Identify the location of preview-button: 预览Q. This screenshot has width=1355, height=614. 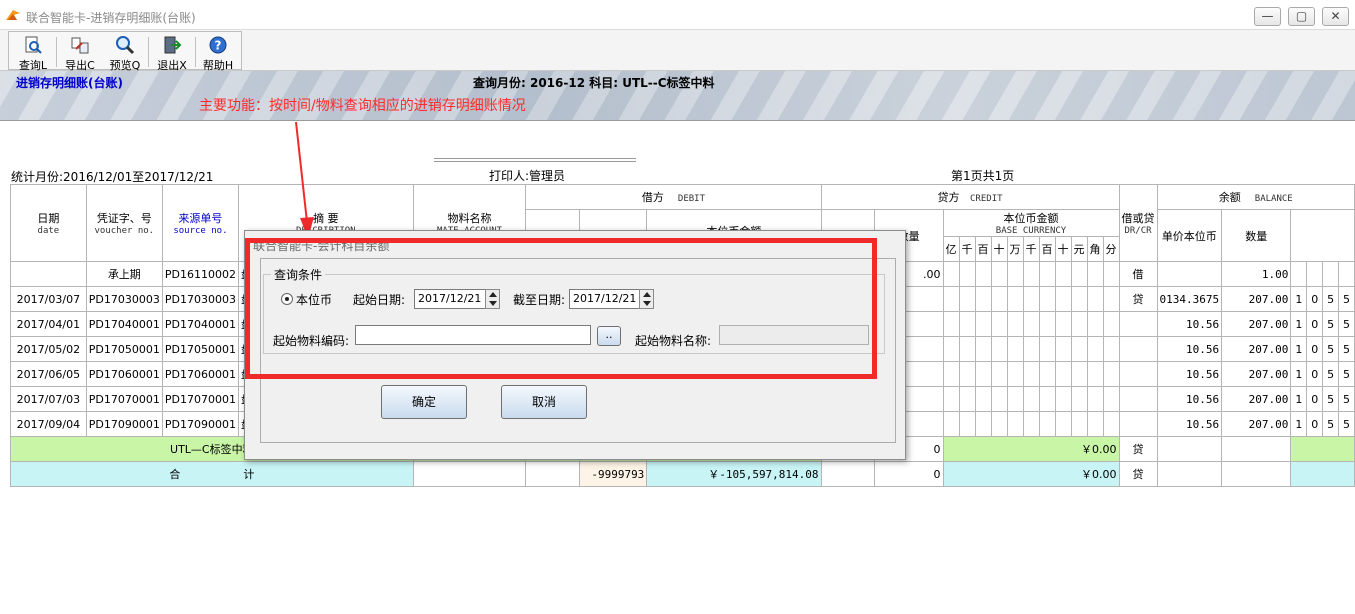
(125, 53).